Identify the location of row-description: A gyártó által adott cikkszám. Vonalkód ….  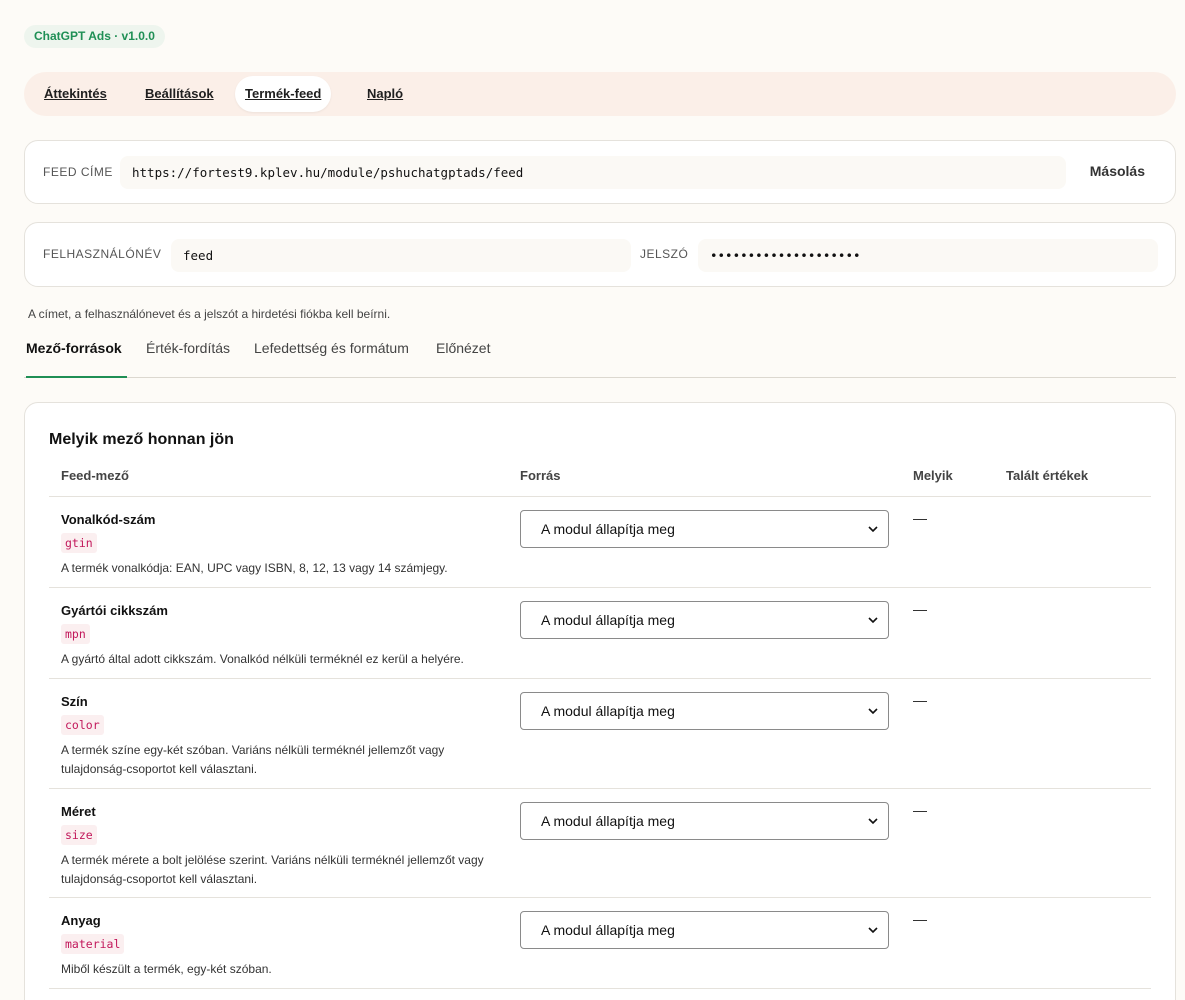
(262, 659).